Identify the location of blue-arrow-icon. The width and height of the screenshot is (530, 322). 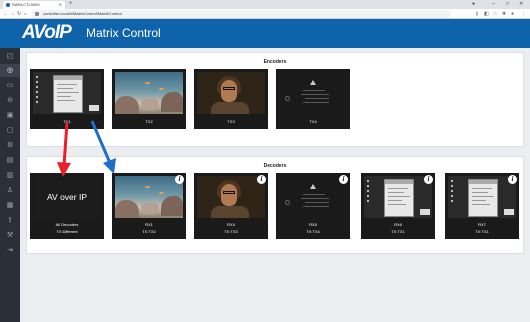
(103, 147).